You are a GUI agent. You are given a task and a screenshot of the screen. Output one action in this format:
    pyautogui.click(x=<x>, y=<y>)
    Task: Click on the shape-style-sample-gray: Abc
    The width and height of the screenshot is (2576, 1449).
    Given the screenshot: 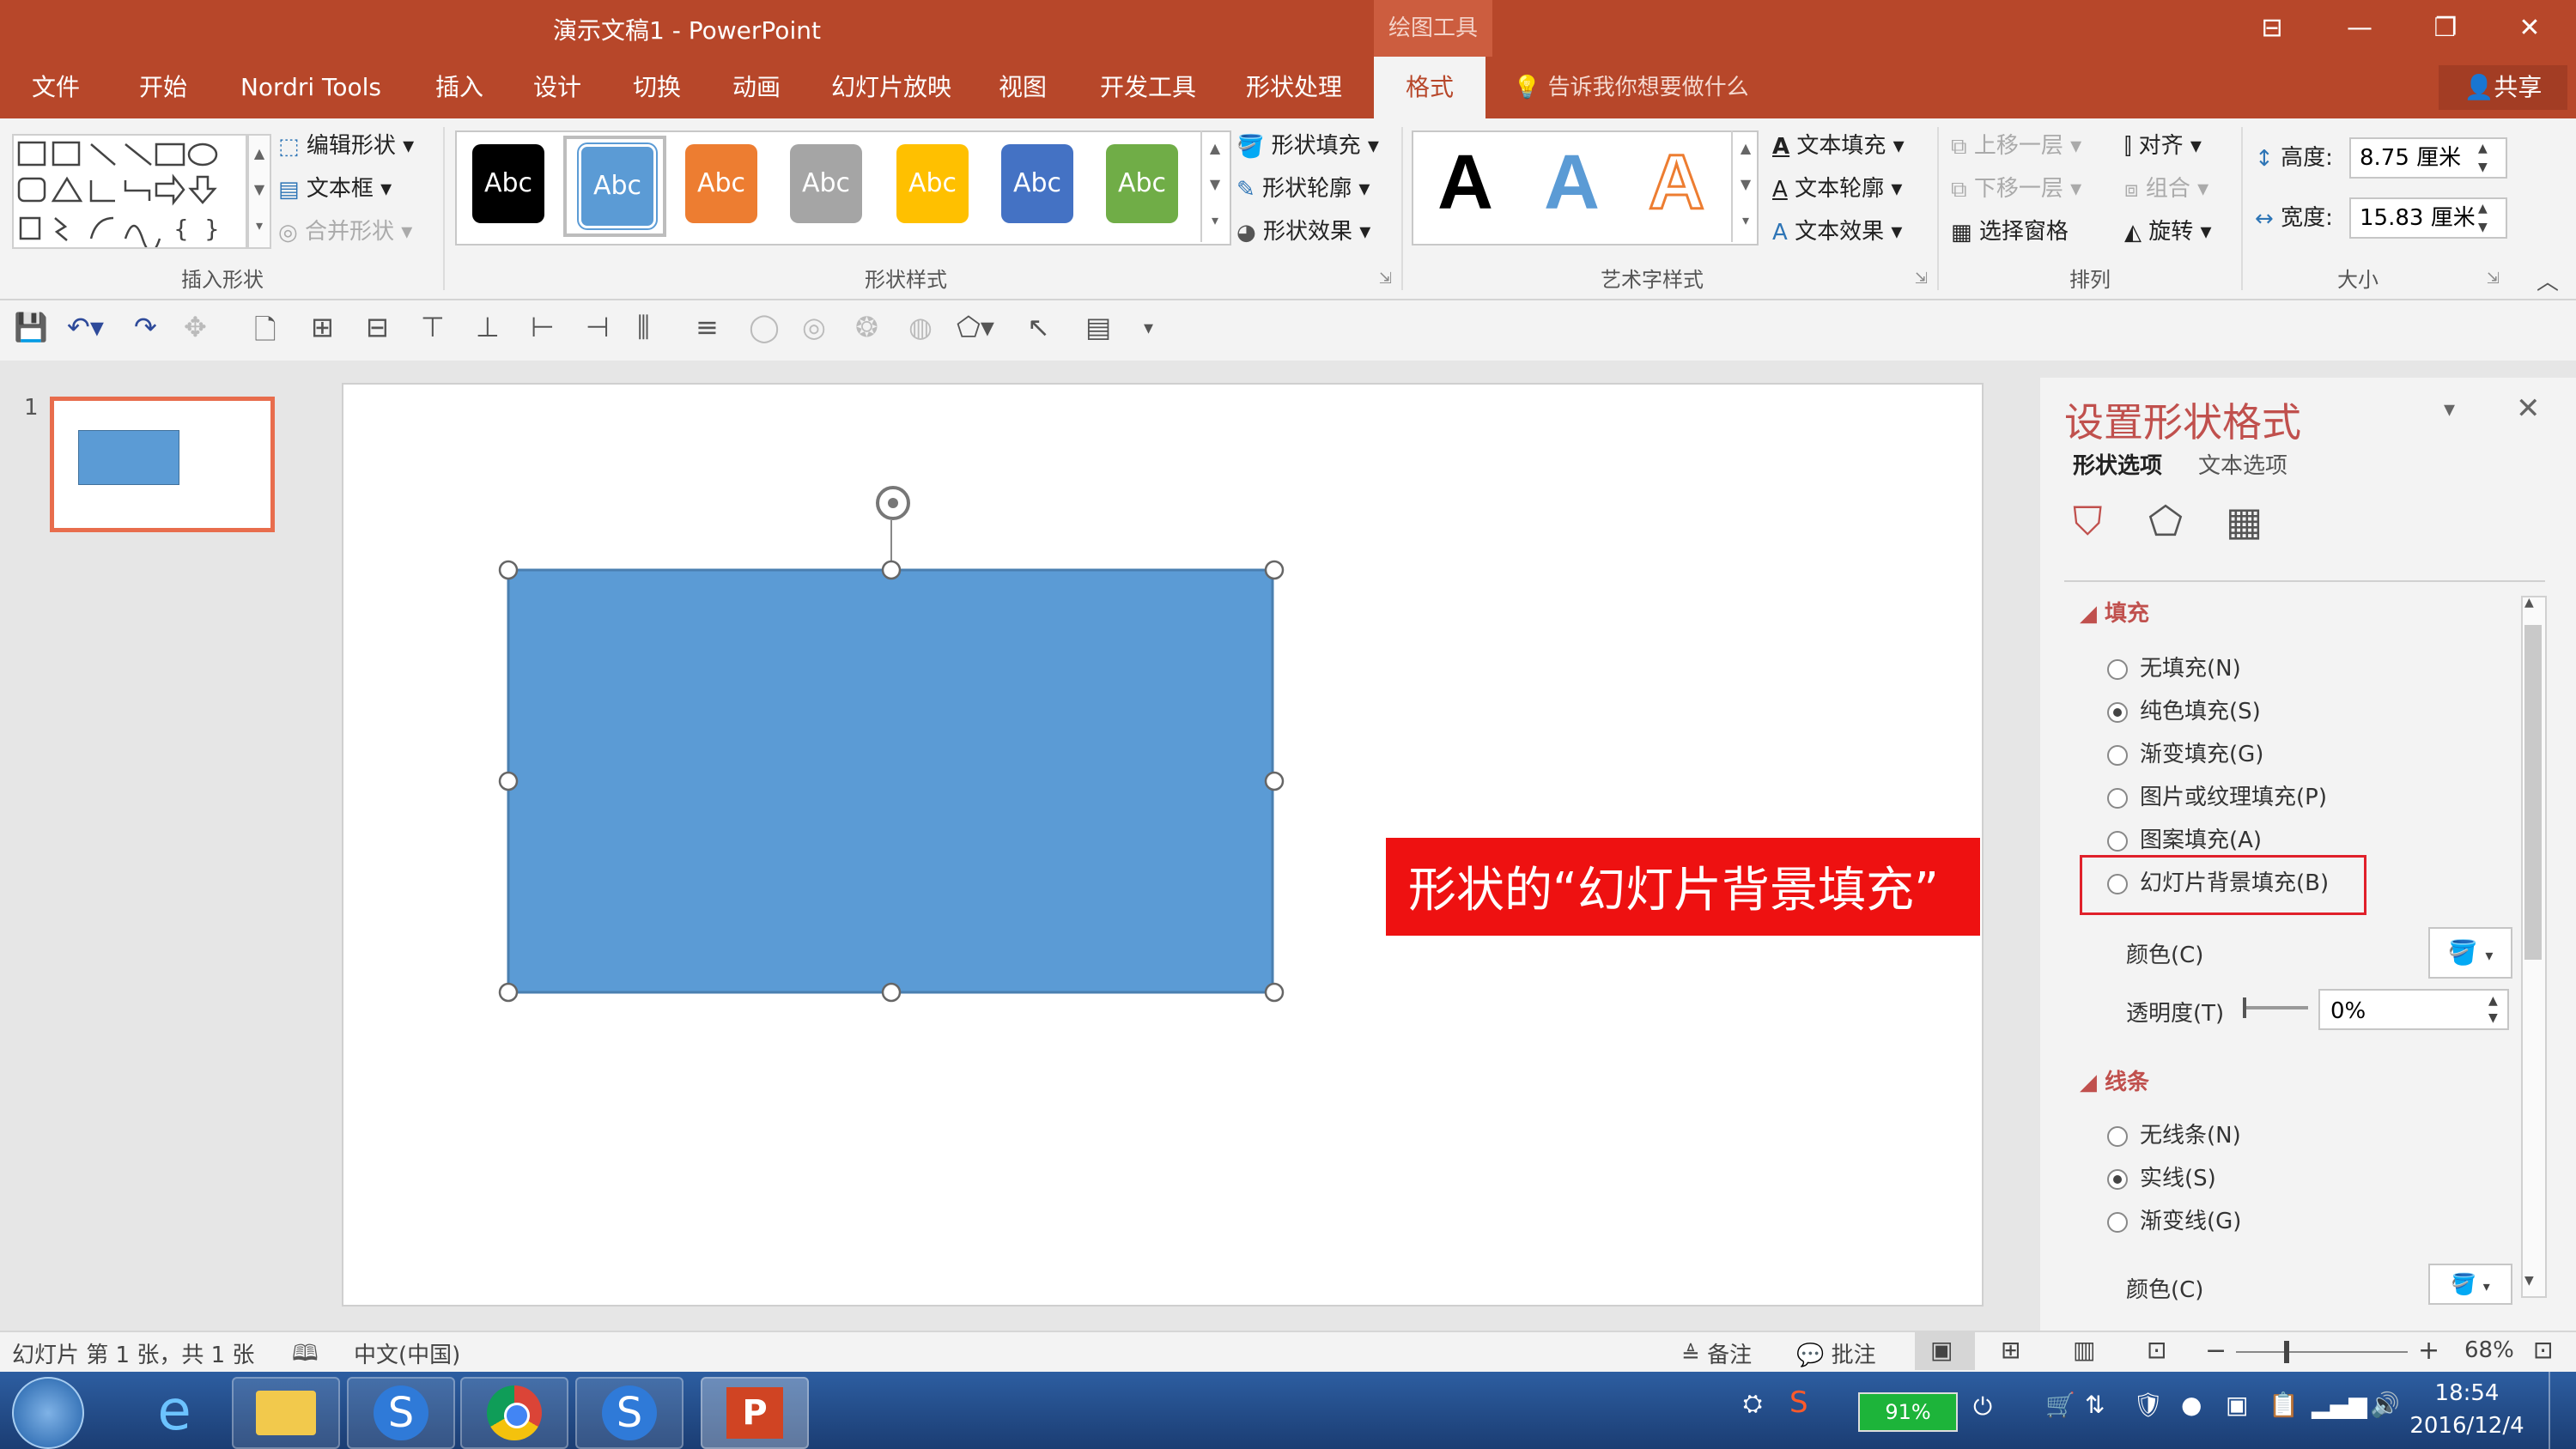 What is the action you would take?
    pyautogui.click(x=826, y=183)
    